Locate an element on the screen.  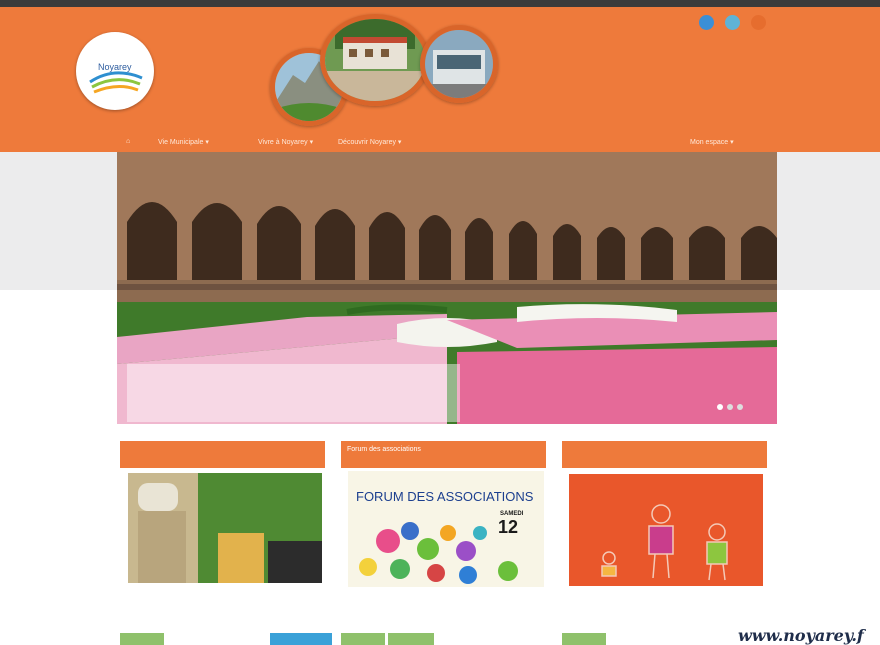
photo-village is located at coordinates (375, 60).